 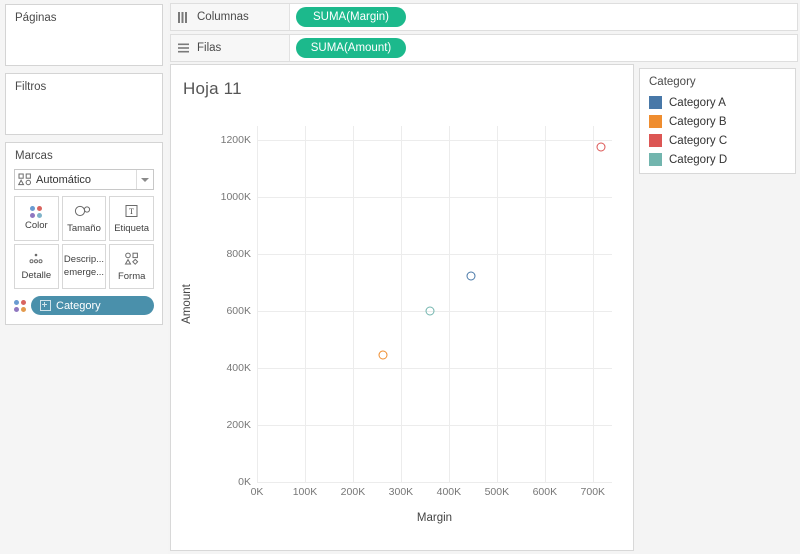 I want to click on mark-type-dropdown: Automático, so click(x=84, y=179).